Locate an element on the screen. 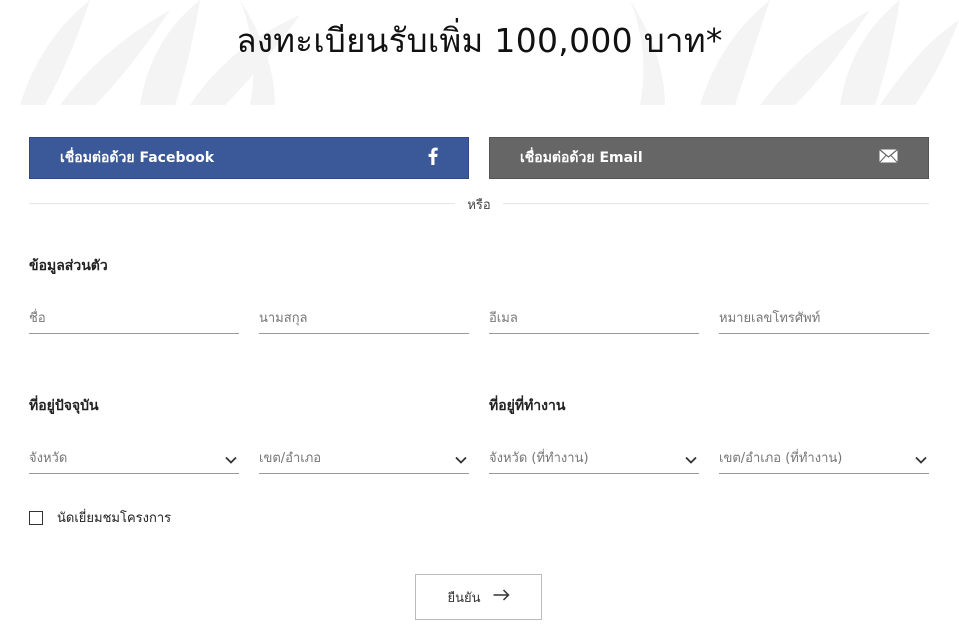  visit-project-checkbox is located at coordinates (36, 517).